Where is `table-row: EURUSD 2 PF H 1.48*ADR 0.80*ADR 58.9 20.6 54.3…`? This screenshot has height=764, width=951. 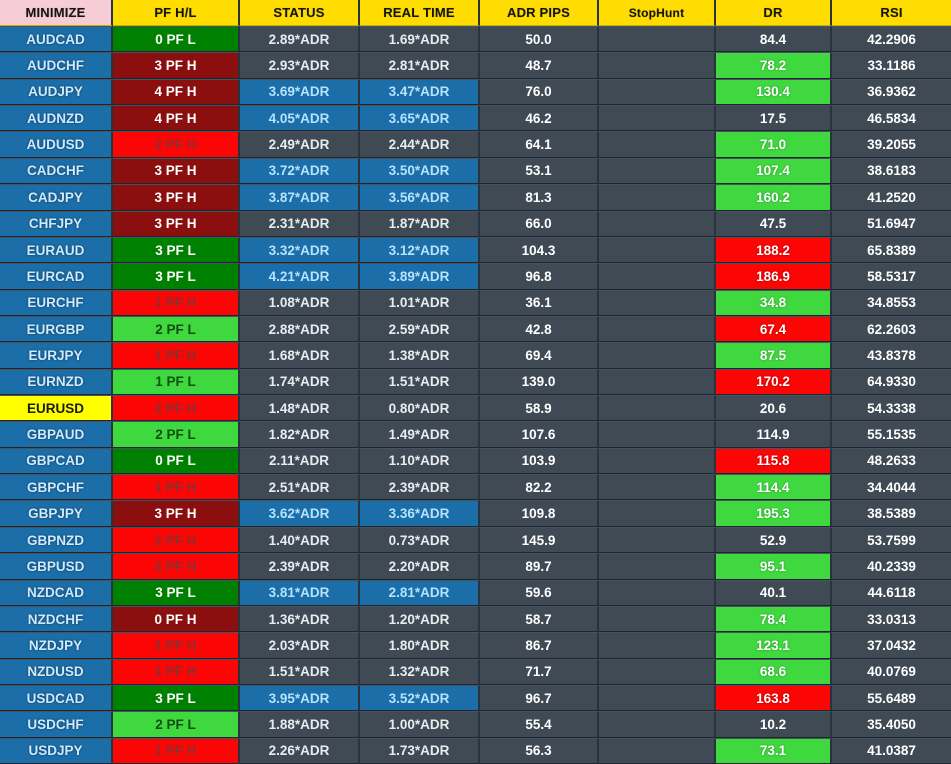 table-row: EURUSD 2 PF H 1.48*ADR 0.80*ADR 58.9 20.6 54.3… is located at coordinates (475, 408).